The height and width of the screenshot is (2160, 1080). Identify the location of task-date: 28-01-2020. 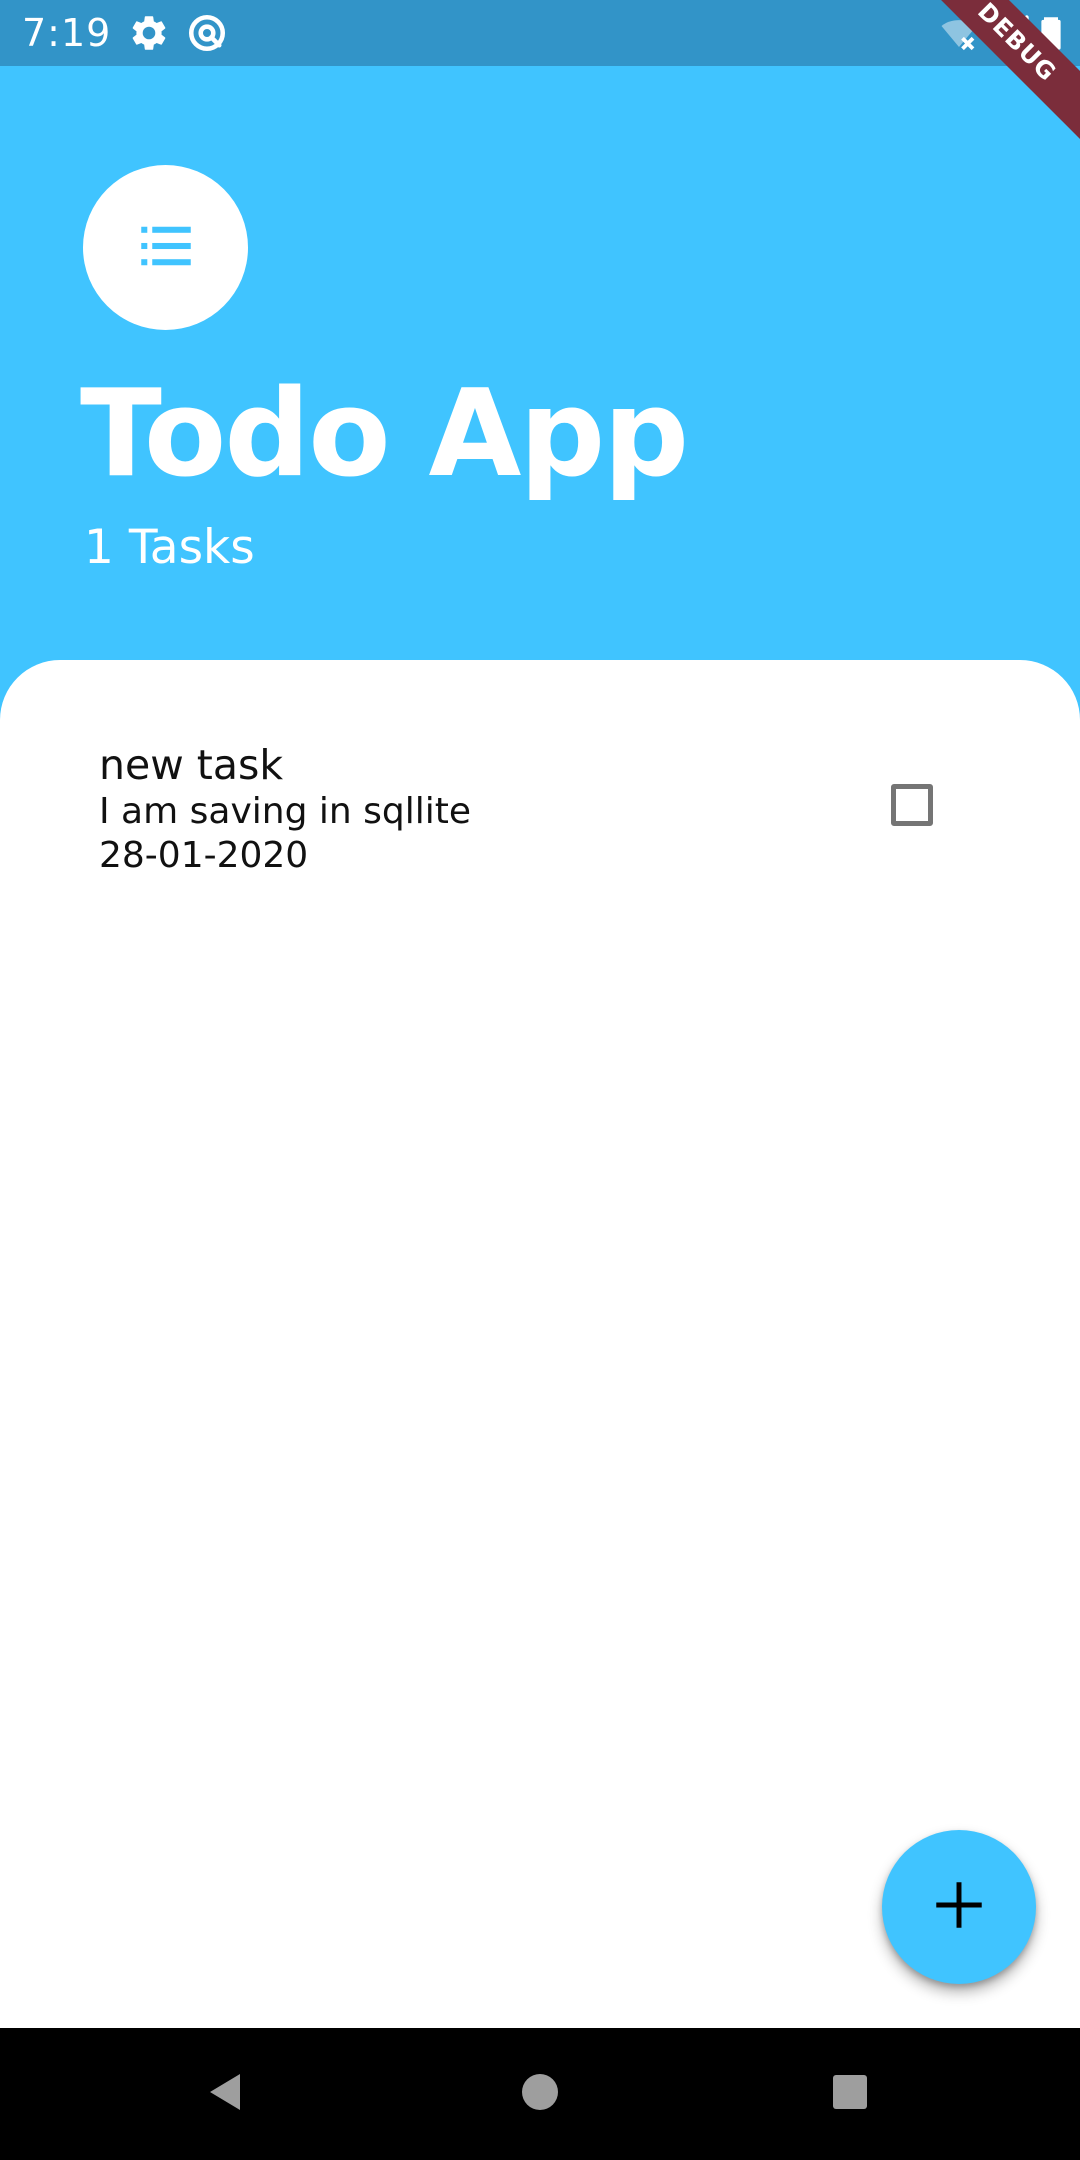
(204, 855).